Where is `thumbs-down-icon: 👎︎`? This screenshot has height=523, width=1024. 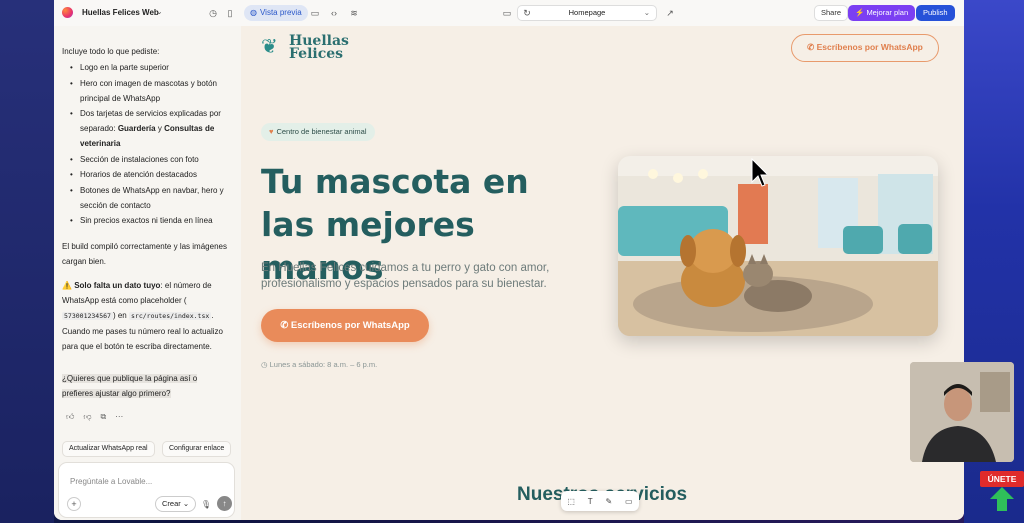
thumbs-down-icon: 👎︎ is located at coordinates (87, 416).